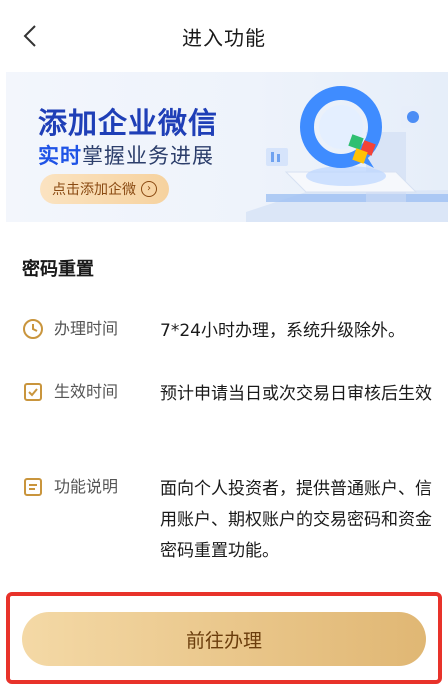  What do you see at coordinates (128, 123) in the screenshot?
I see `banner-headline: 添加企业微信` at bounding box center [128, 123].